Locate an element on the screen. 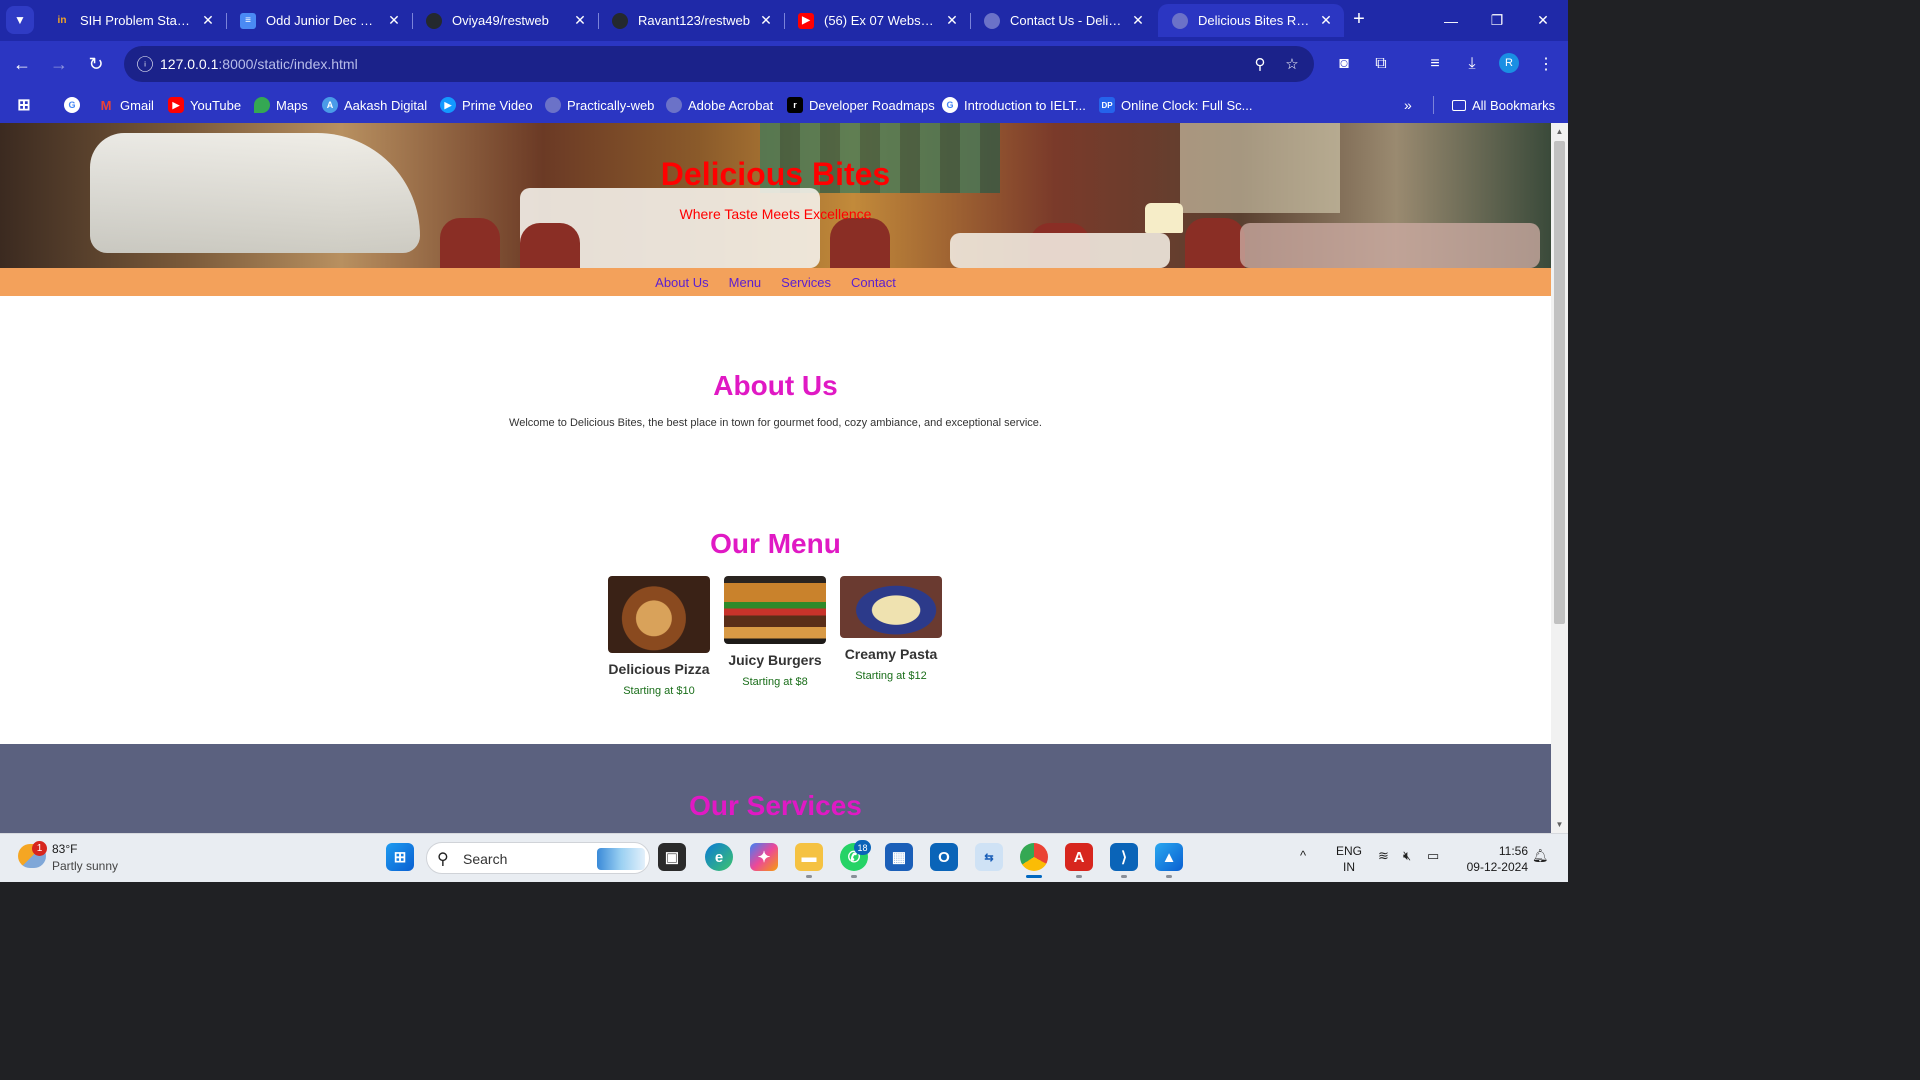 The image size is (1920, 1080). more-bookmarks-icon: » is located at coordinates (1408, 105).